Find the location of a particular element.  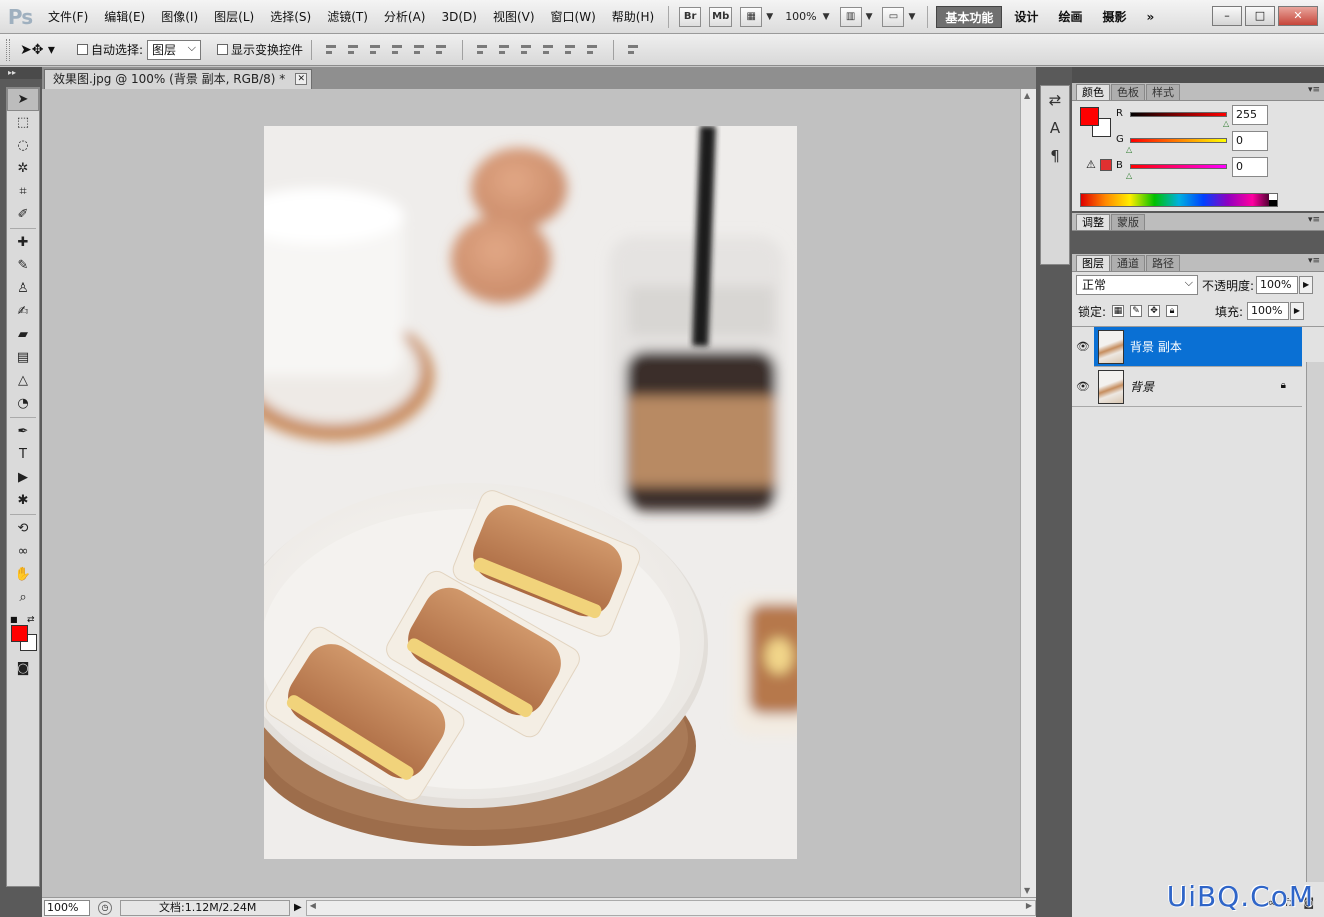

custom-shape-tool-icon: ✱ is located at coordinates (23, 500).